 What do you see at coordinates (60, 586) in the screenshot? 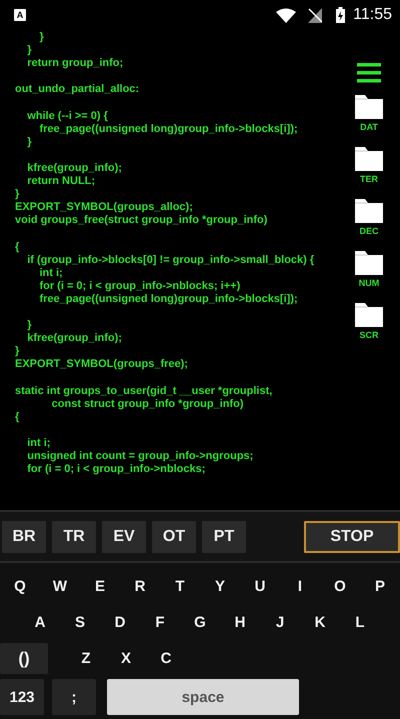
I see `letter-key: W` at bounding box center [60, 586].